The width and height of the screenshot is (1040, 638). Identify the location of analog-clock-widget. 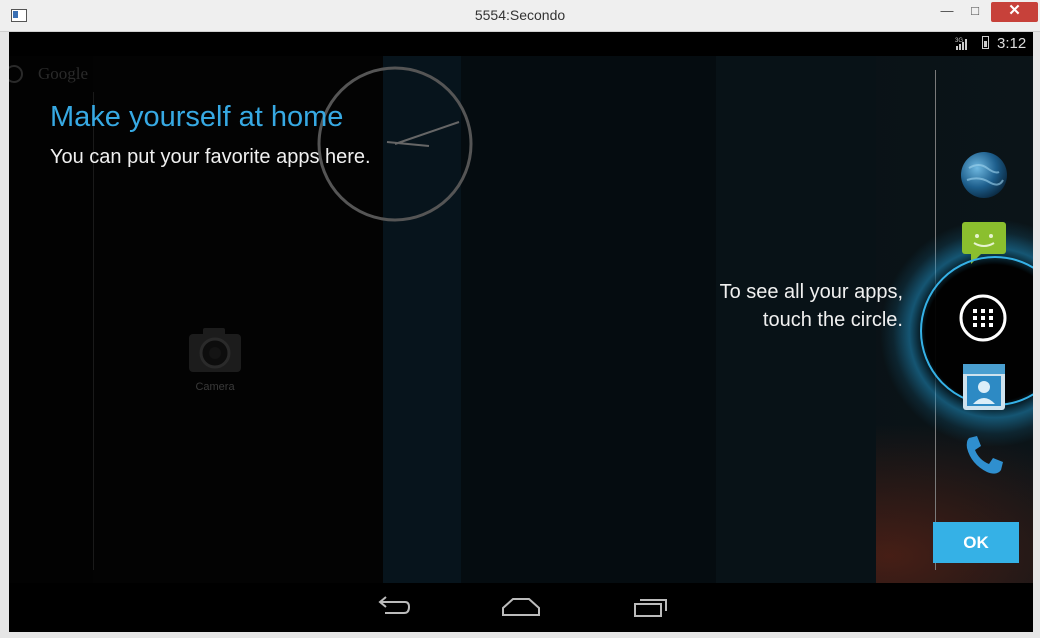
(395, 144).